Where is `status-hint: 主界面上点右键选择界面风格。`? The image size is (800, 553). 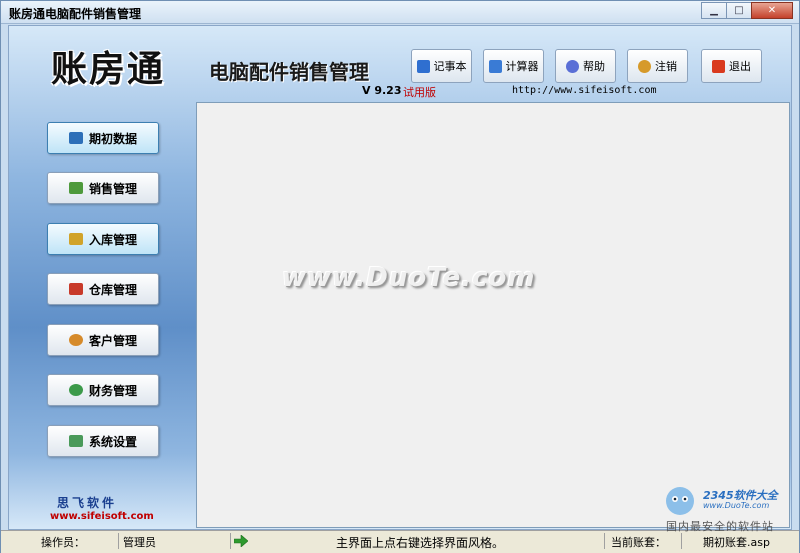 status-hint: 主界面上点右键选择界面风格。 is located at coordinates (420, 543).